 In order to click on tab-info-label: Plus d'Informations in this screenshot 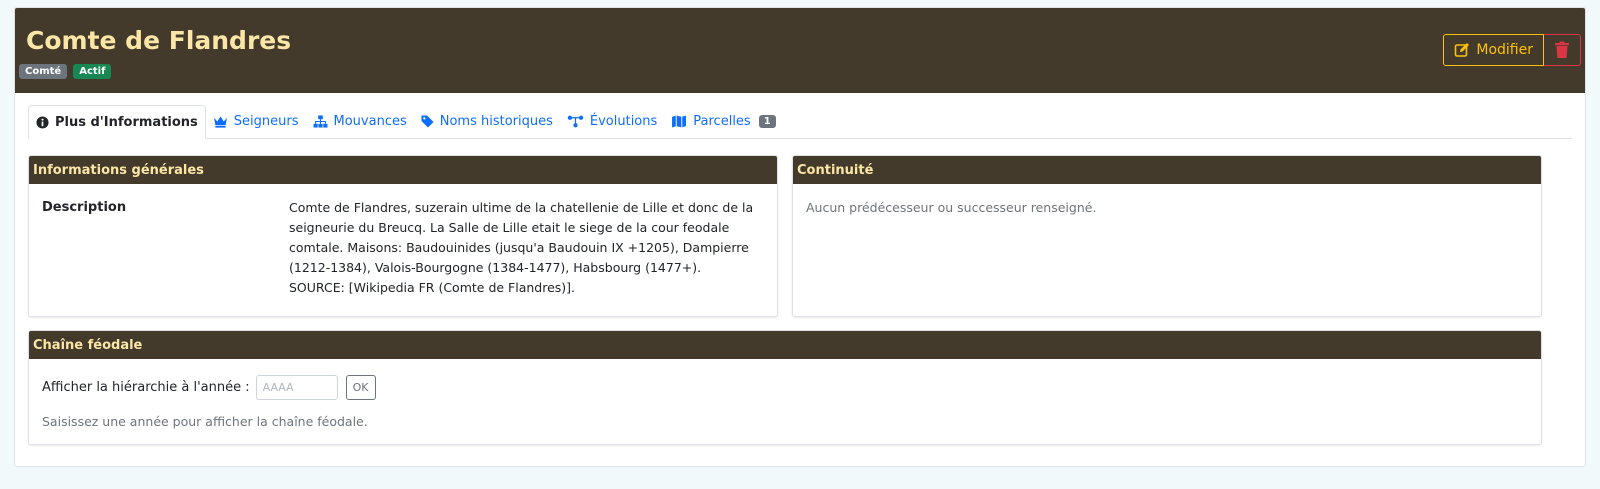, I will do `click(126, 122)`.